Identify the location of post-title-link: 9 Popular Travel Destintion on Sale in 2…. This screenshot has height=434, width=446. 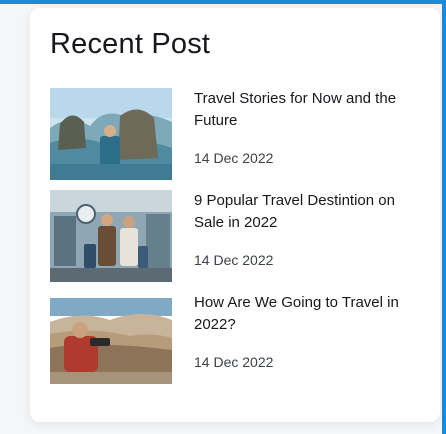
(308, 212).